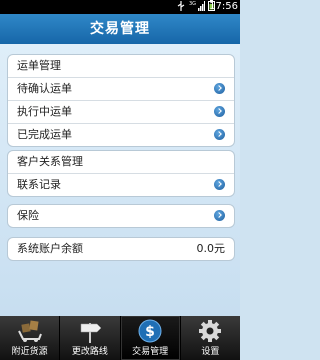 The height and width of the screenshot is (360, 320). I want to click on signpost-icon, so click(90, 331).